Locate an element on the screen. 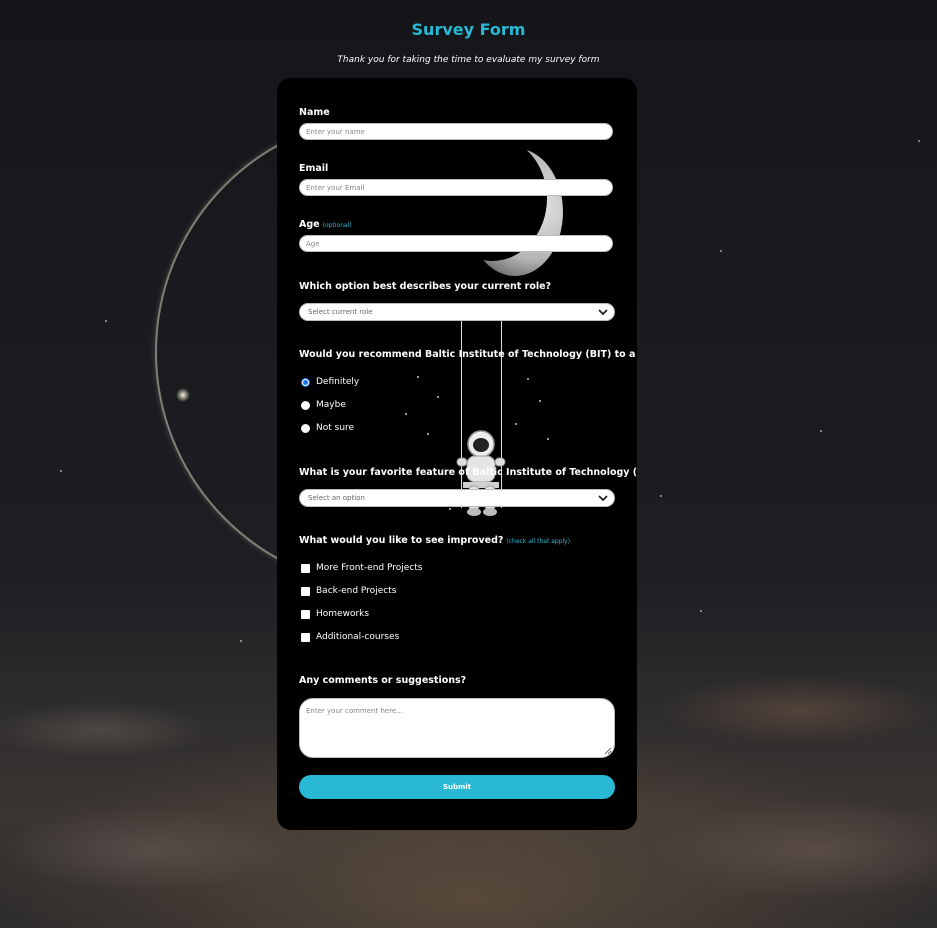  email-input is located at coordinates (456, 187).